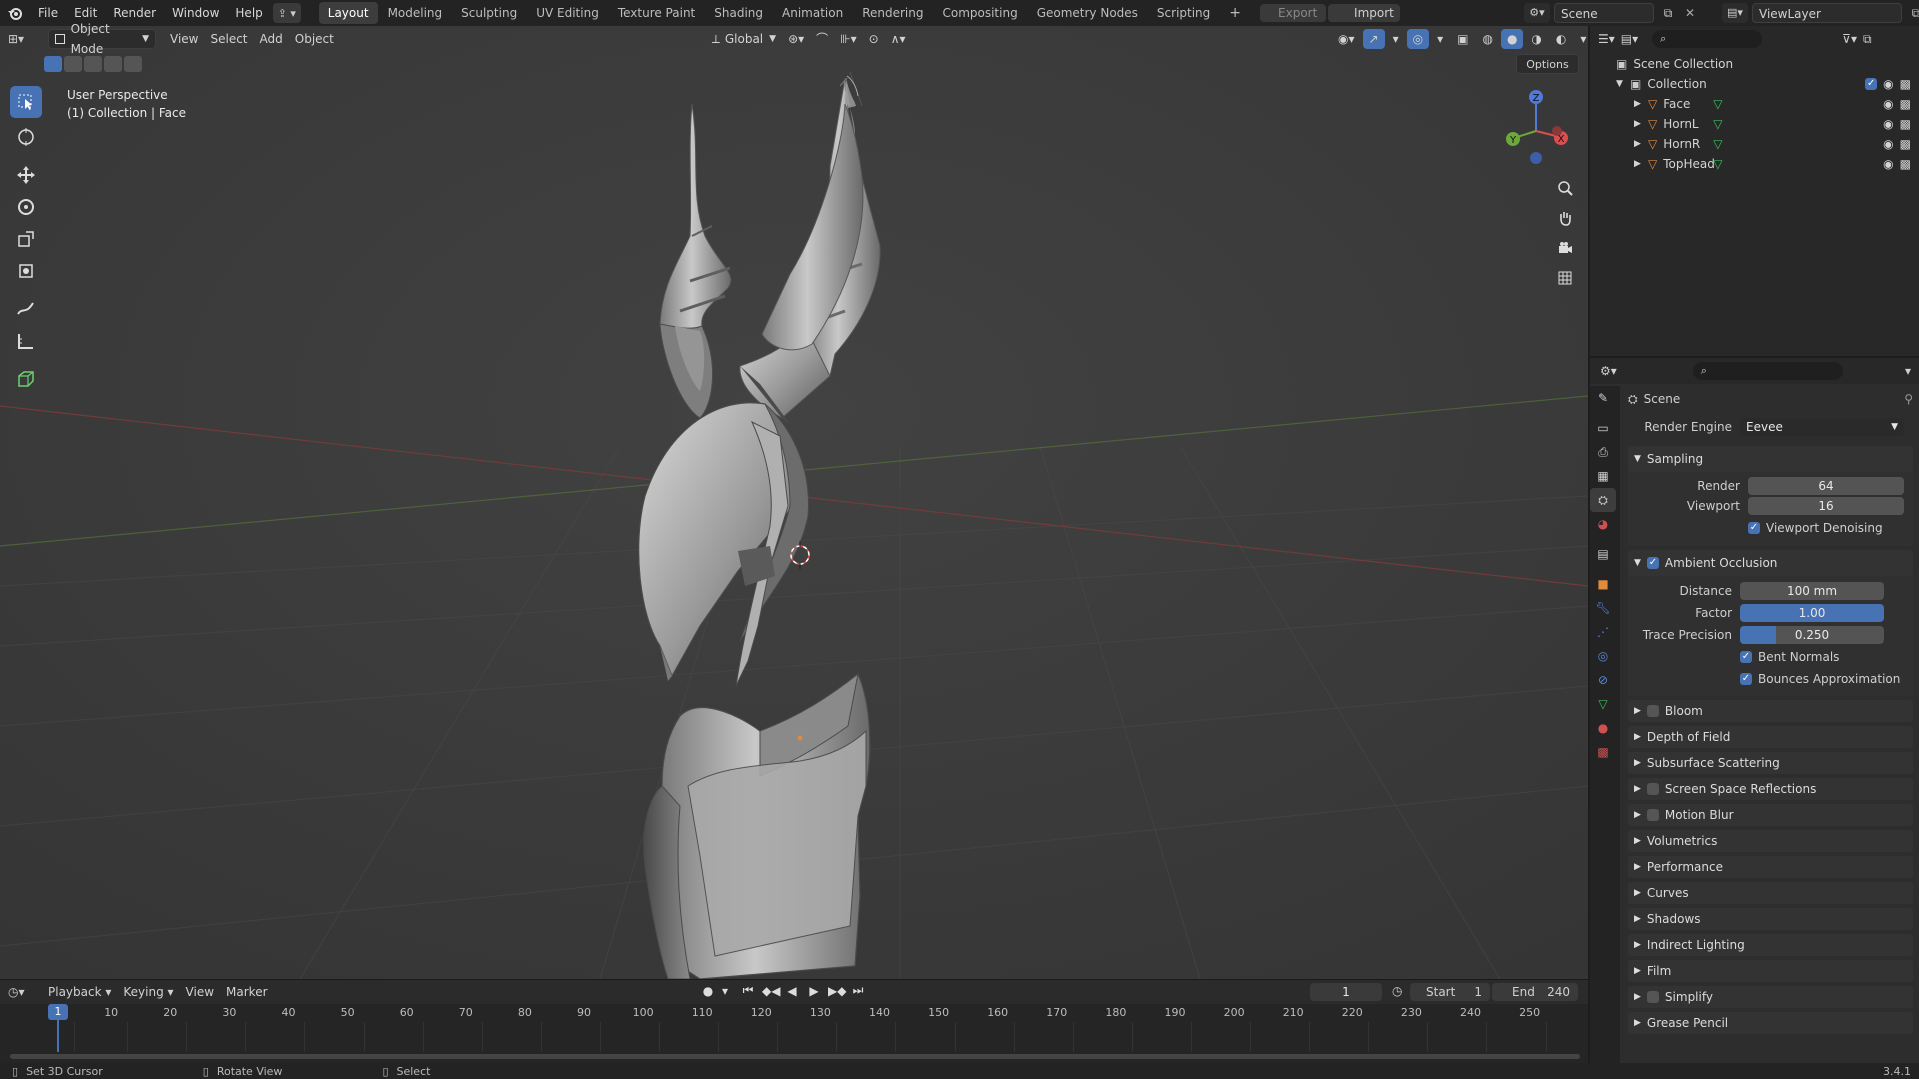 This screenshot has height=1079, width=1919. I want to click on import-button: Import, so click(1364, 13).